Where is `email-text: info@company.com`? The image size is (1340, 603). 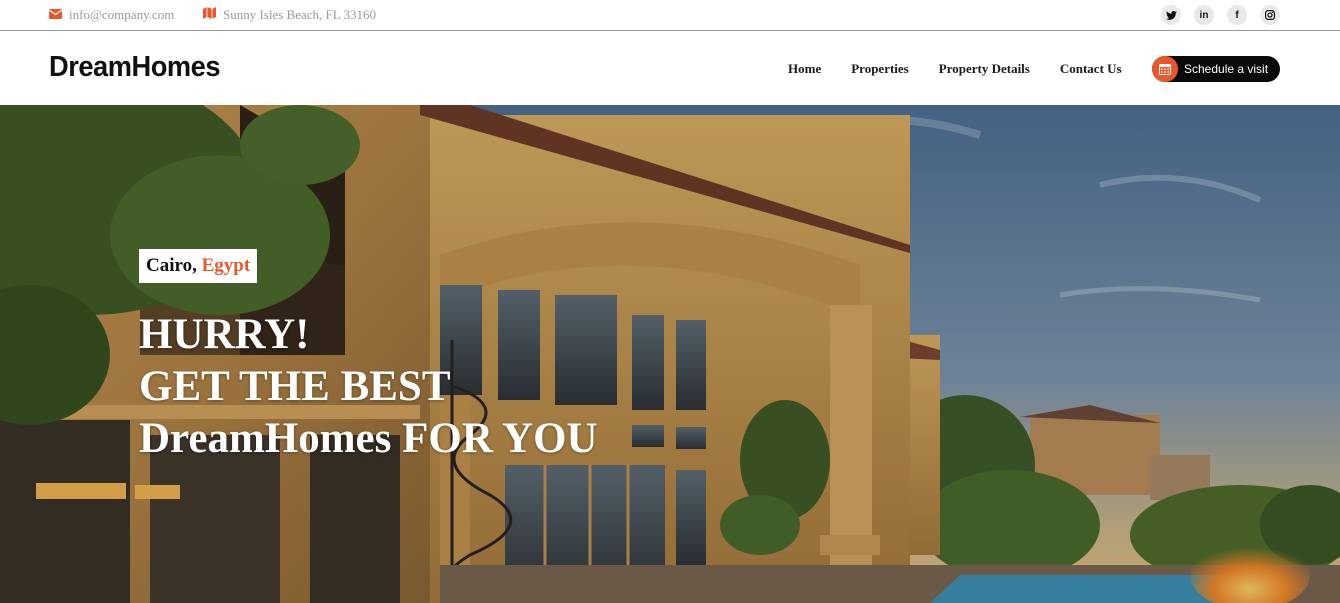
email-text: info@company.com is located at coordinates (122, 14).